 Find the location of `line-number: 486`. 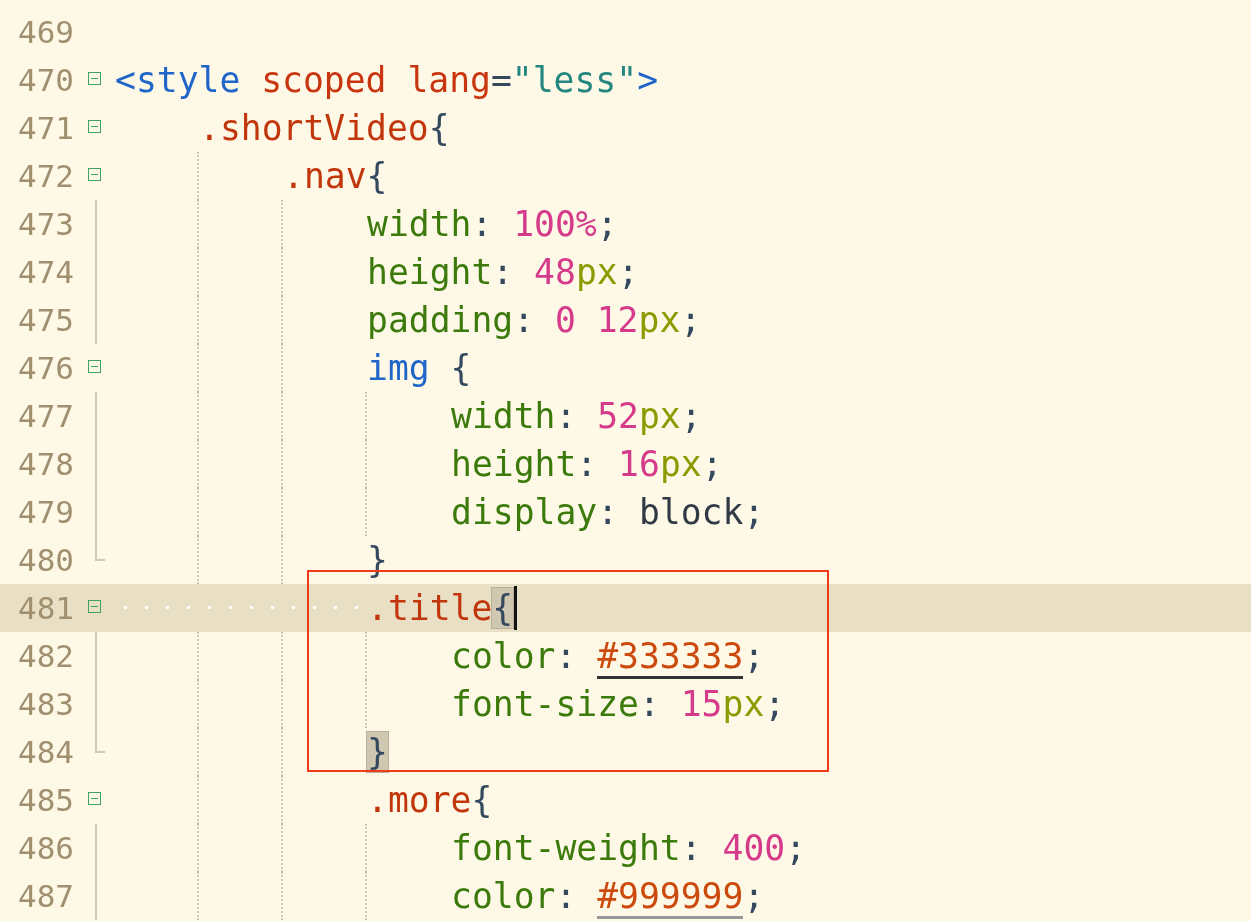

line-number: 486 is located at coordinates (45, 848).